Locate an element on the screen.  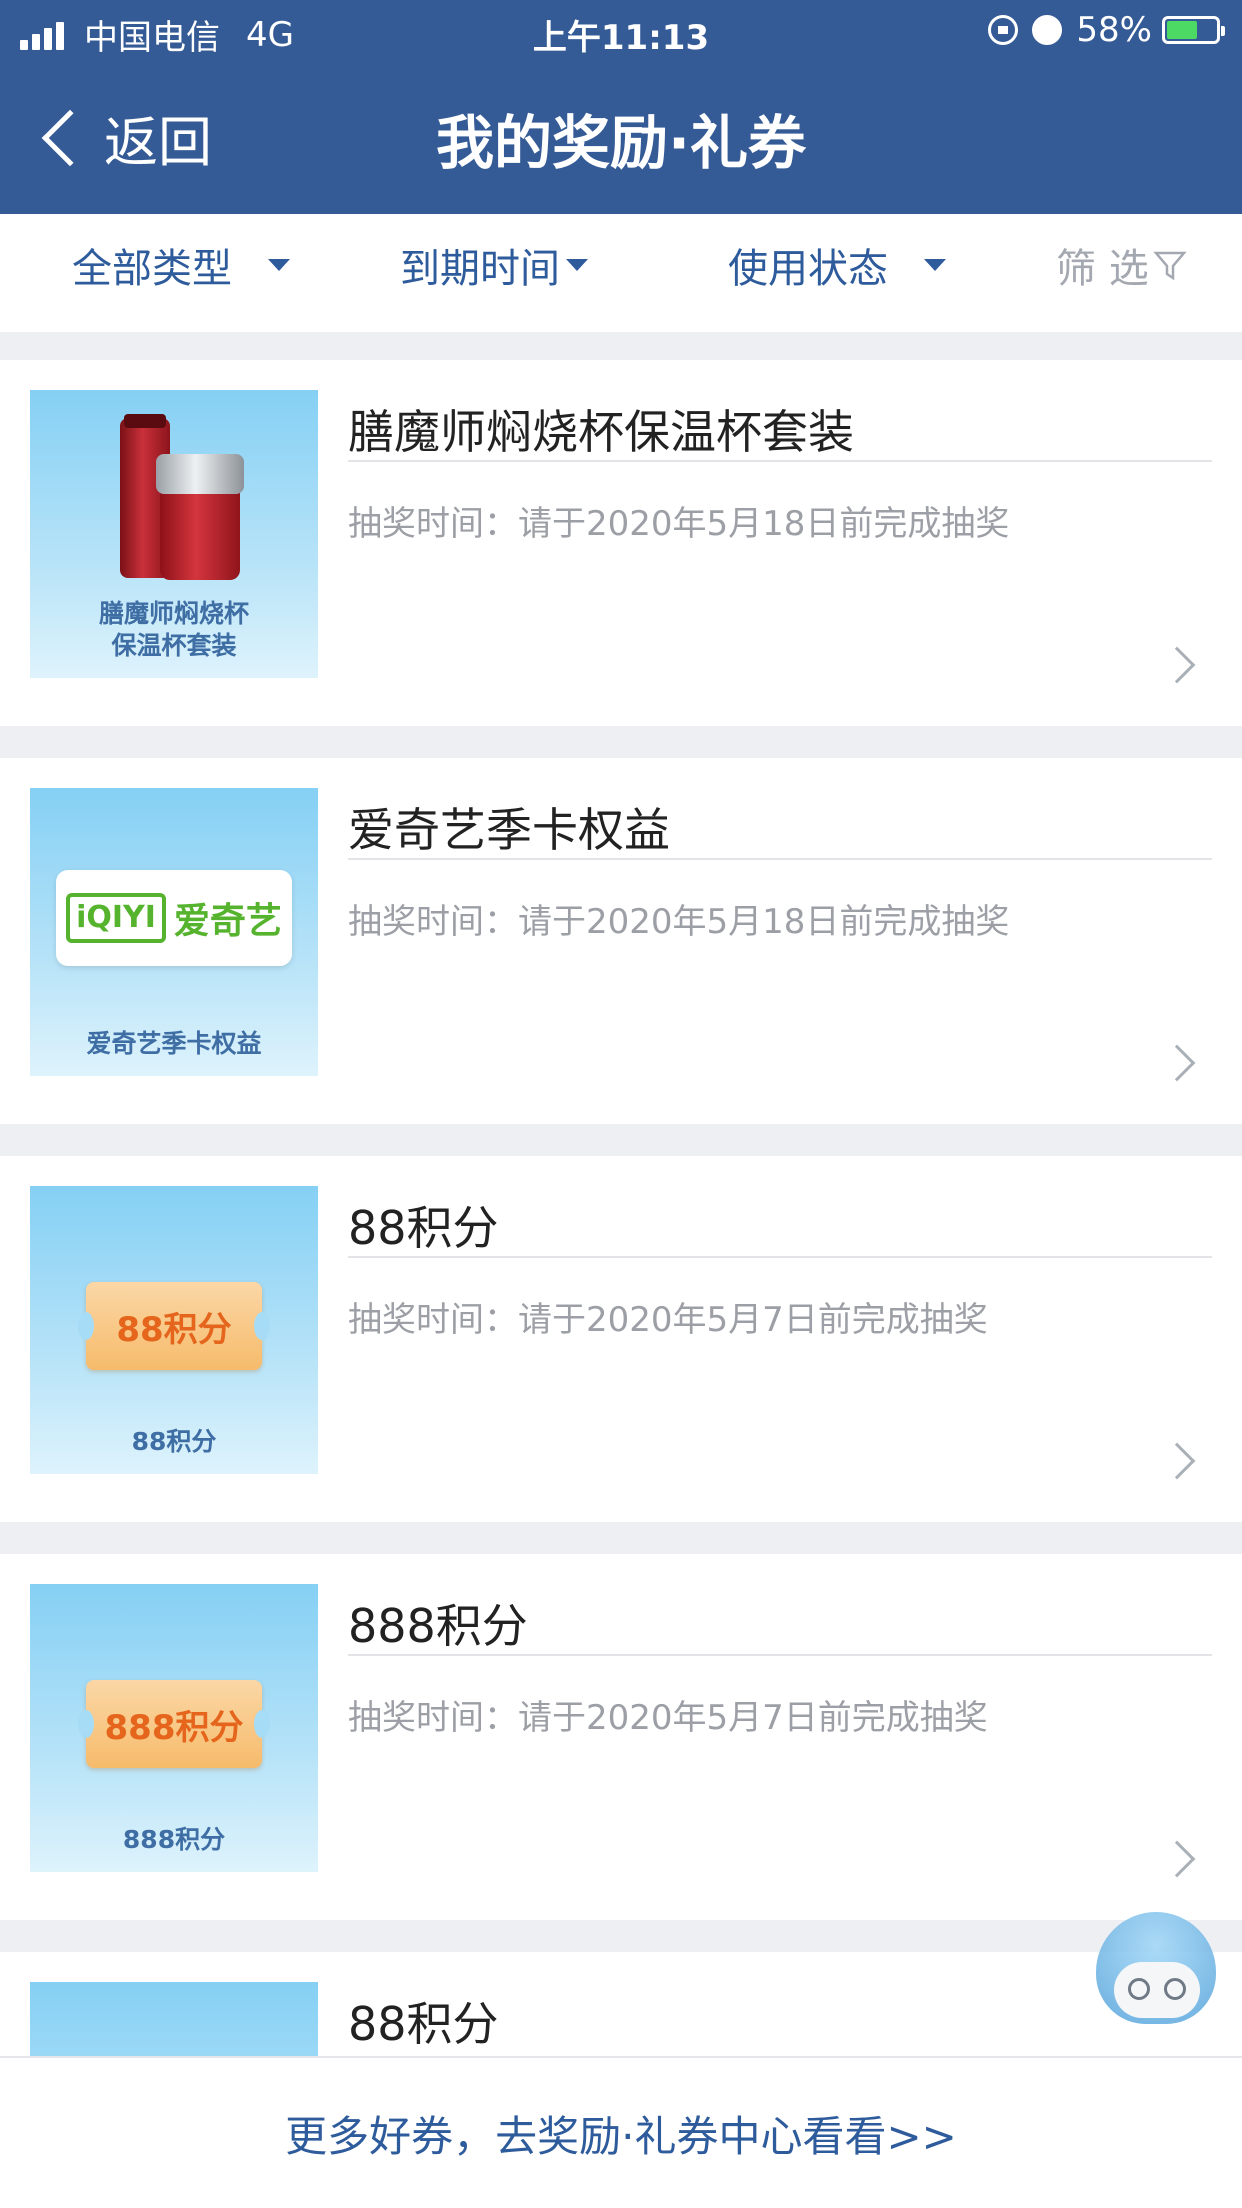
item-title: 爱奇艺季卡权益 is located at coordinates (509, 830).